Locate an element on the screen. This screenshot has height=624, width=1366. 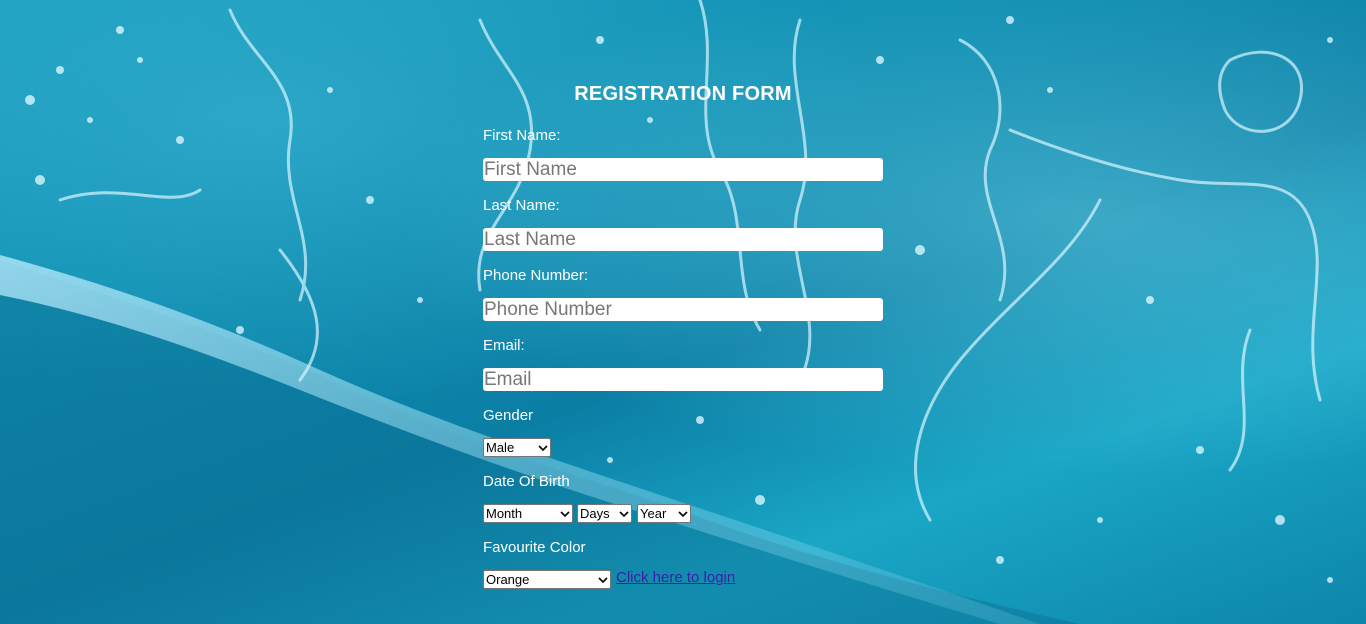
gender-select: Male is located at coordinates (517, 447).